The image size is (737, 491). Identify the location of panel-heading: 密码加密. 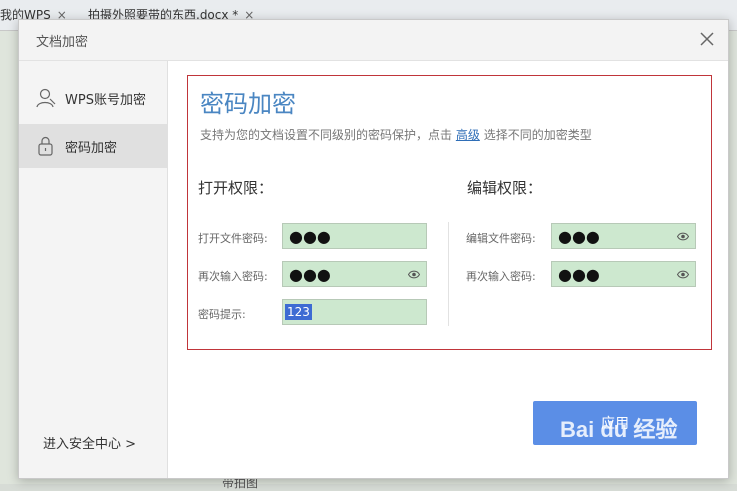
(248, 104).